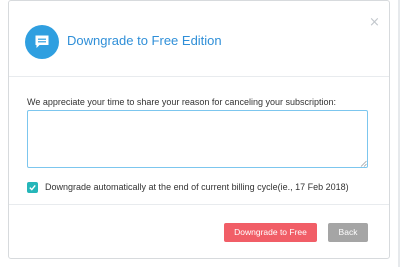 Image resolution: width=400 pixels, height=267 pixels. I want to click on header-divider, so click(199, 76).